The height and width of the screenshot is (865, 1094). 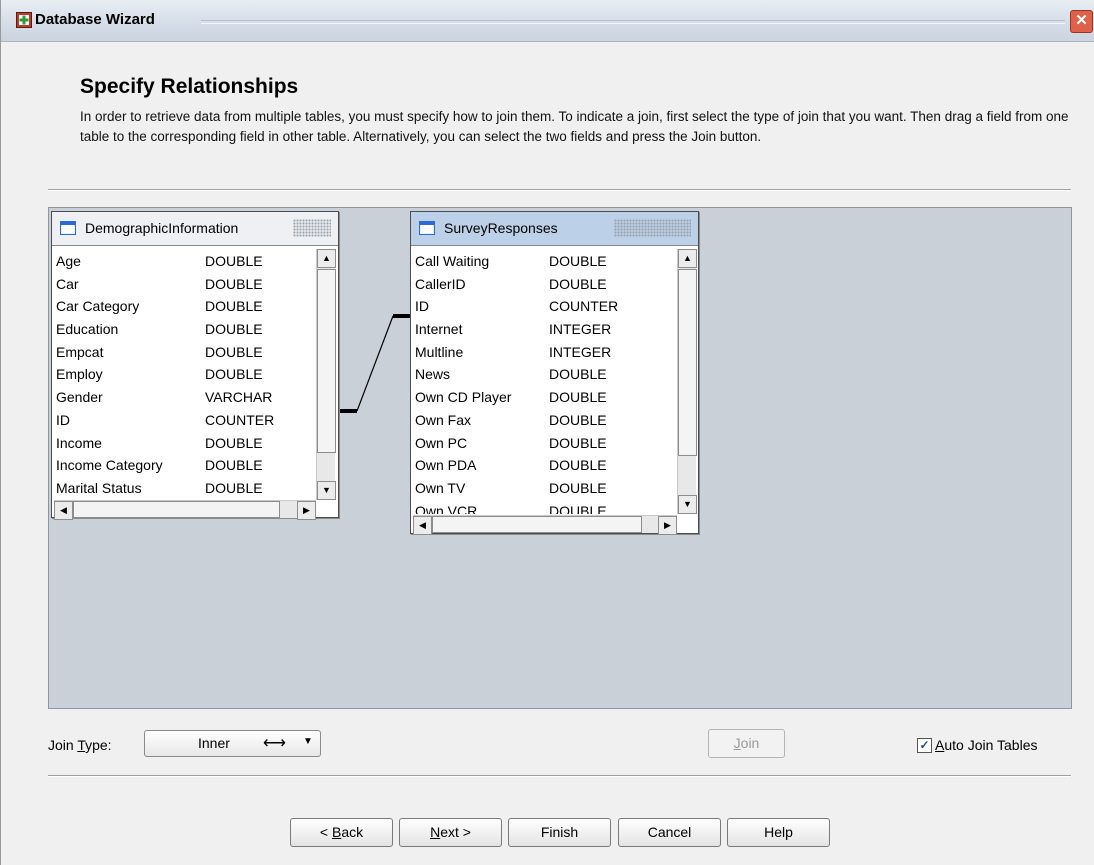 I want to click on list-item: Own CD Player DOUBLE, so click(x=545, y=397).